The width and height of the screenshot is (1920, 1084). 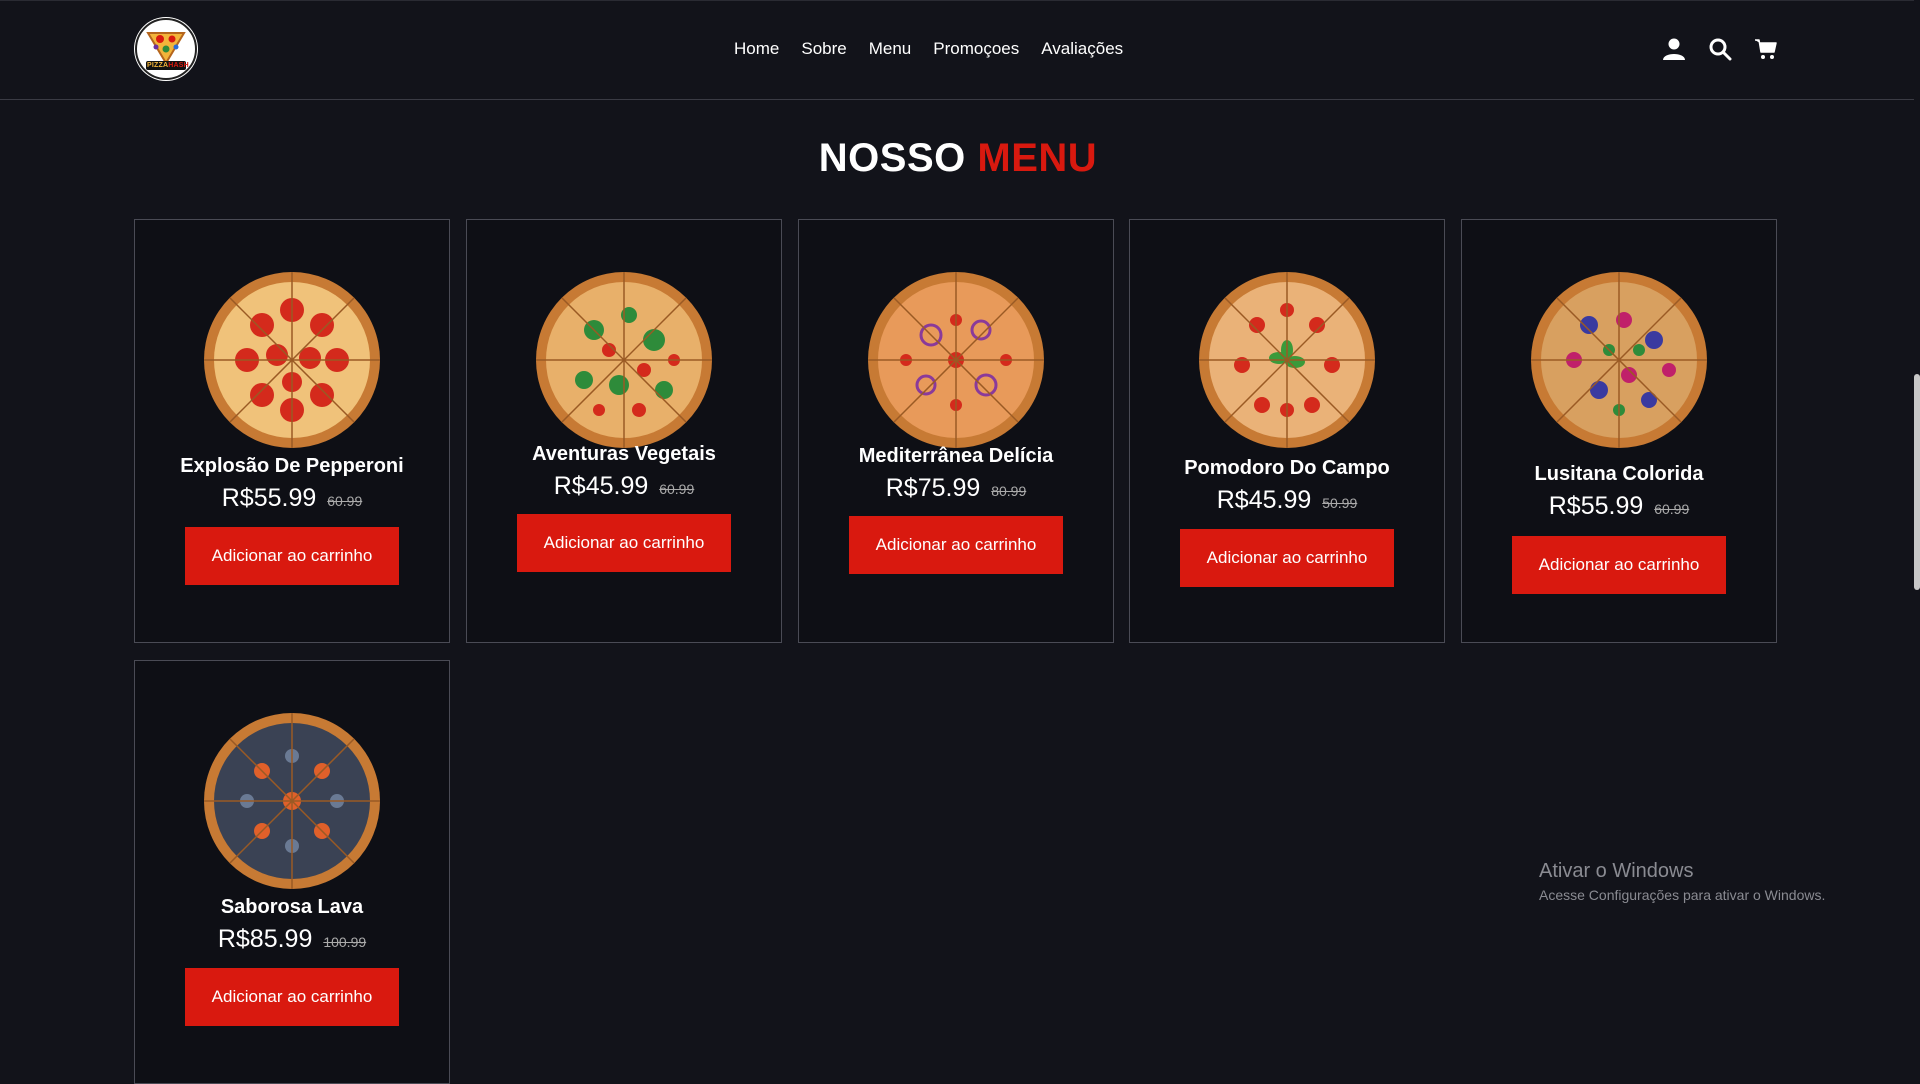 What do you see at coordinates (624, 454) in the screenshot?
I see `product-name: Aventuras Vegetais` at bounding box center [624, 454].